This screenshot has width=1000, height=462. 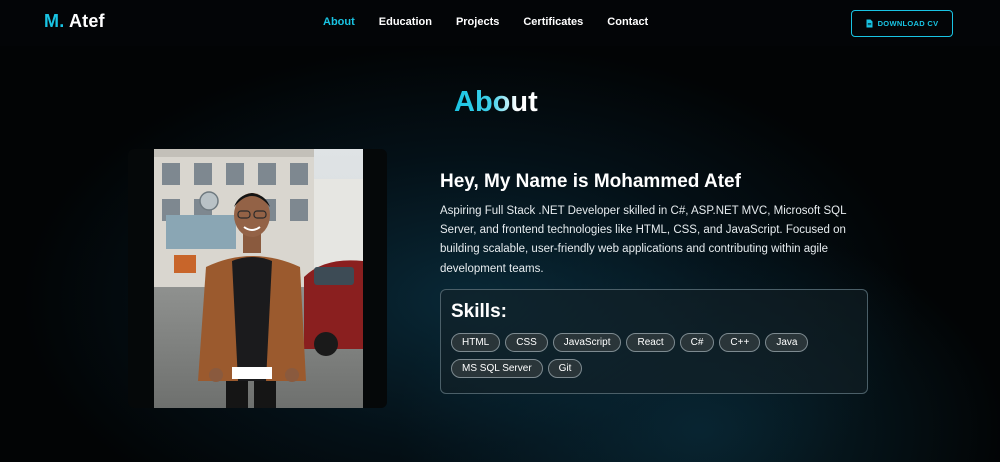 What do you see at coordinates (908, 23) in the screenshot?
I see `download-cv-label: DOWNLOAD CV` at bounding box center [908, 23].